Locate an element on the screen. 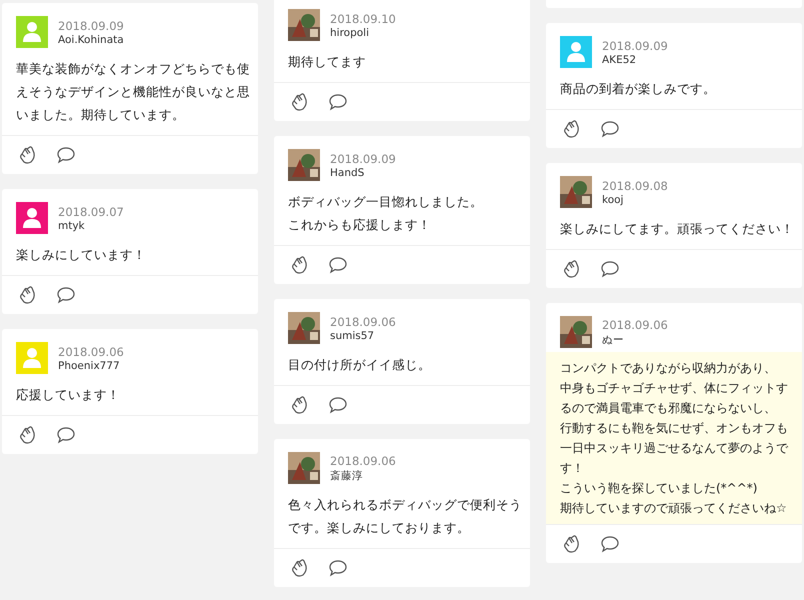  user-name: HandS is located at coordinates (348, 172).